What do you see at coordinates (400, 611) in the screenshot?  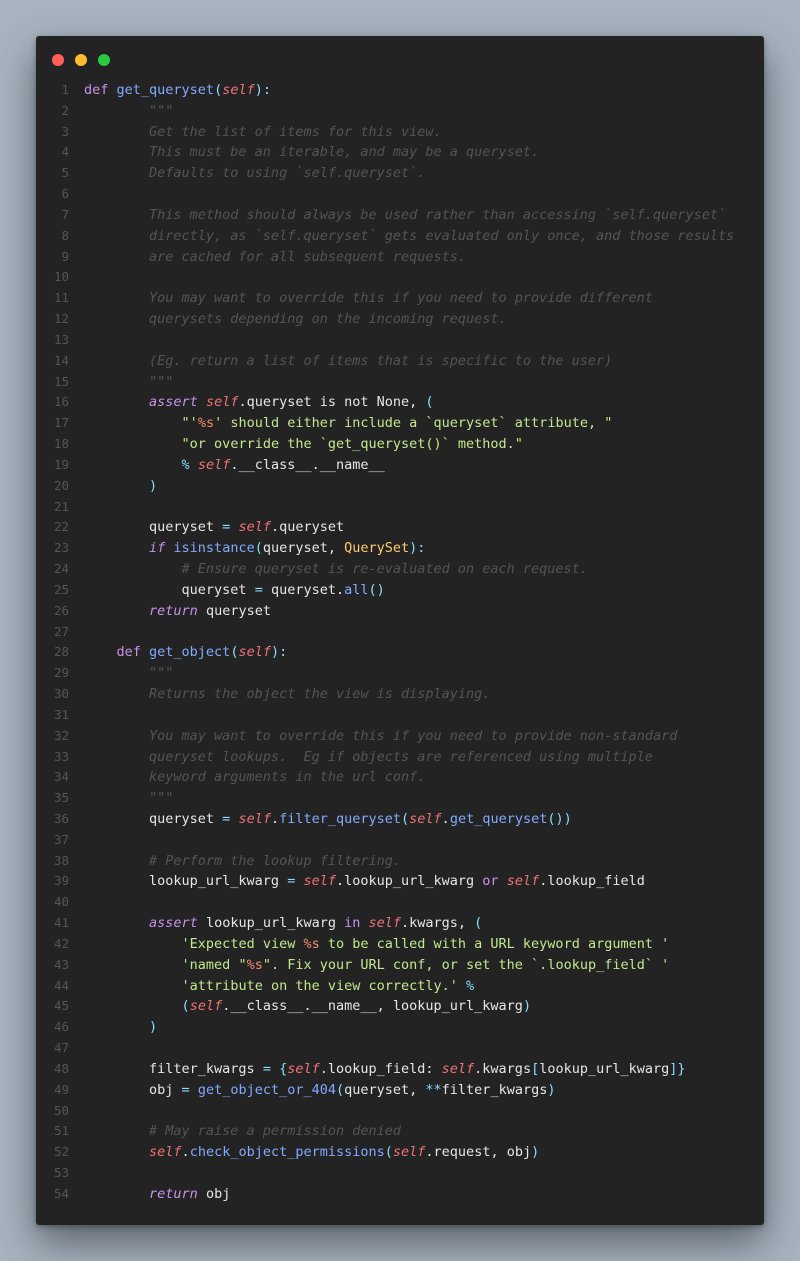 I see `code-line: 26 return queryset` at bounding box center [400, 611].